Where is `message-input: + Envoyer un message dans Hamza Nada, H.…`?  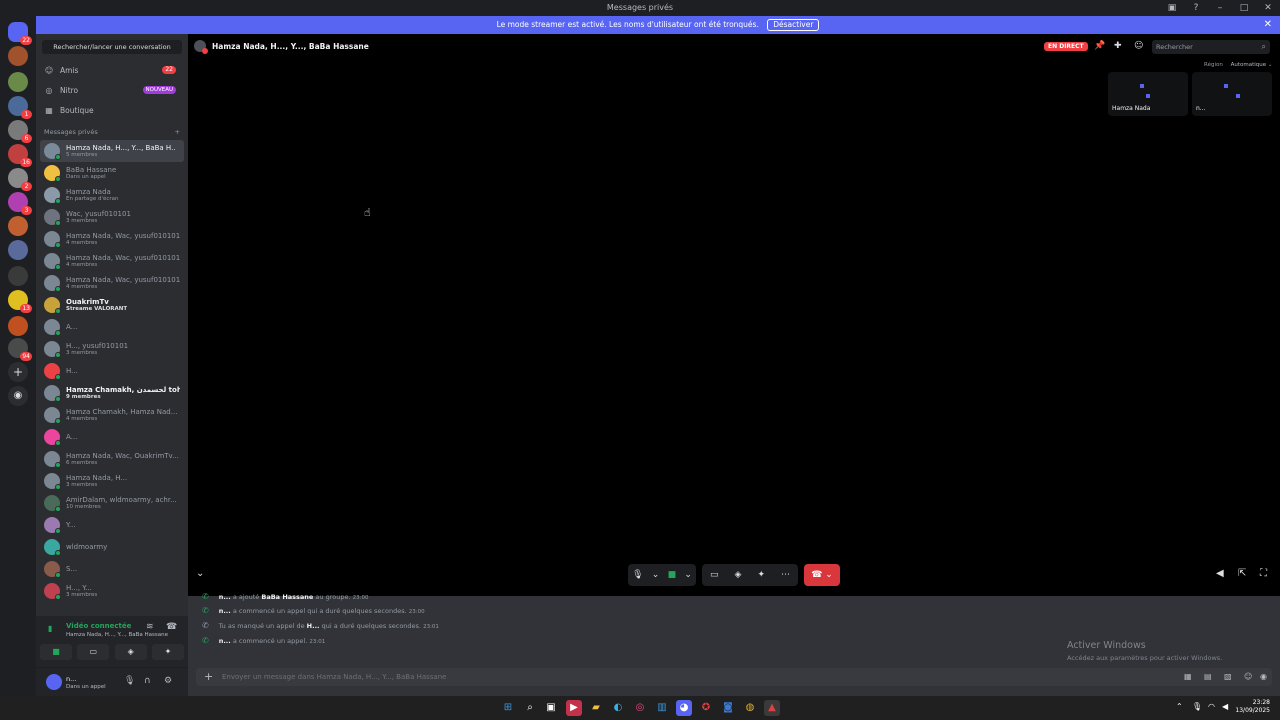 message-input: + Envoyer un message dans Hamza Nada, H.… is located at coordinates (734, 677).